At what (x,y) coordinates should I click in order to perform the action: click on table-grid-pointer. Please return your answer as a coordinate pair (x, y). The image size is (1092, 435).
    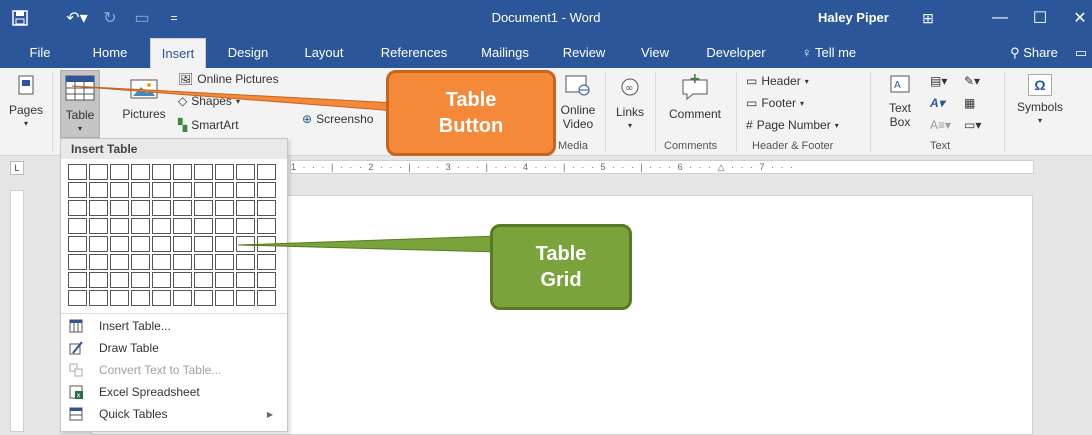
    Looking at the image, I should click on (368, 244).